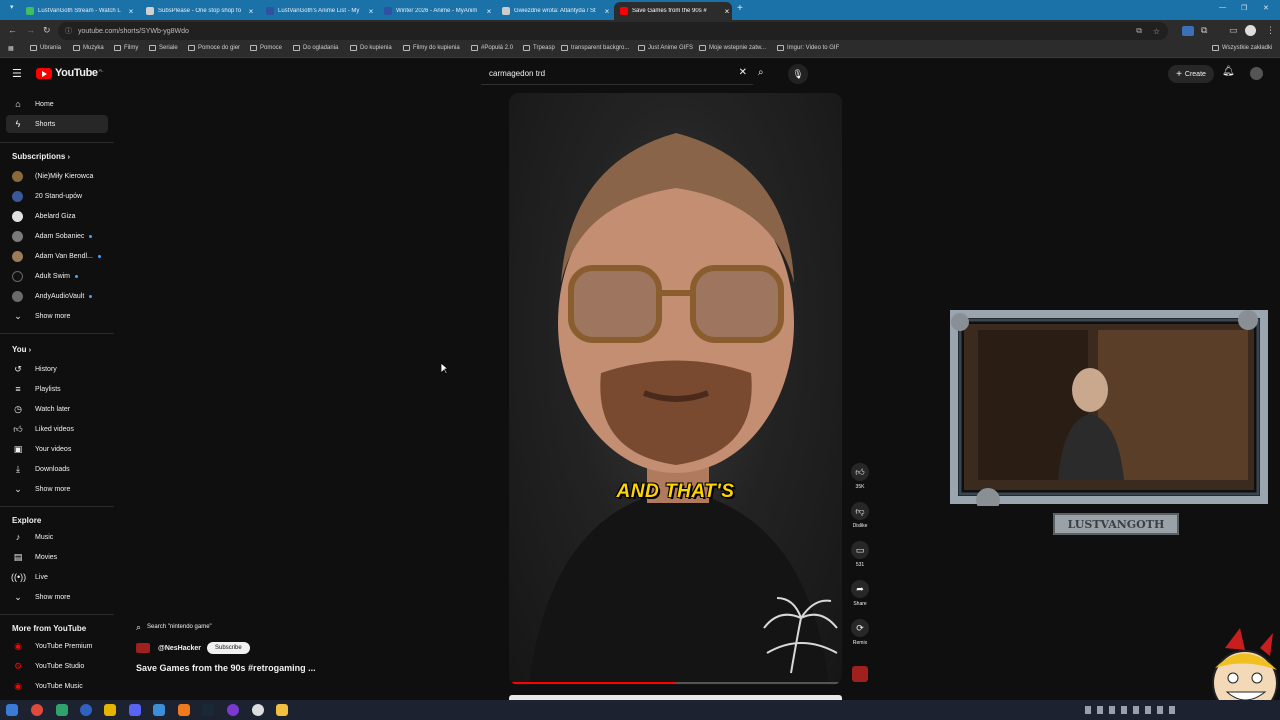  What do you see at coordinates (1228, 71) in the screenshot?
I see `notifications-bell-icon: 🔔︎` at bounding box center [1228, 71].